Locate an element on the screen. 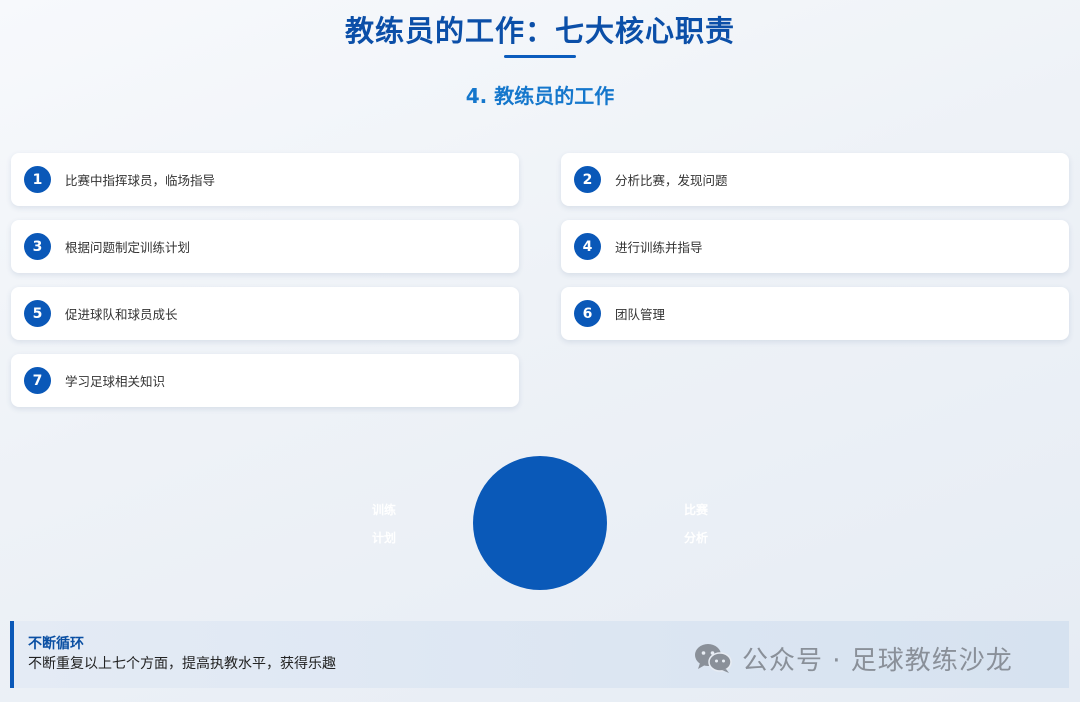 This screenshot has width=1080, height=702. duty-number-badge: 5 is located at coordinates (37, 313).